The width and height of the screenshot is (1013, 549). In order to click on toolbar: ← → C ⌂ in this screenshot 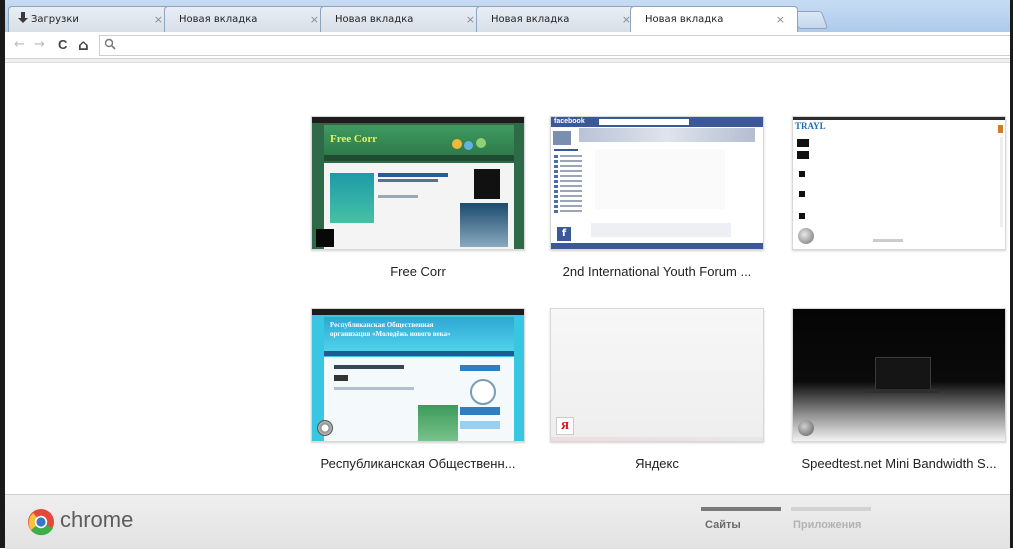, I will do `click(507, 45)`.